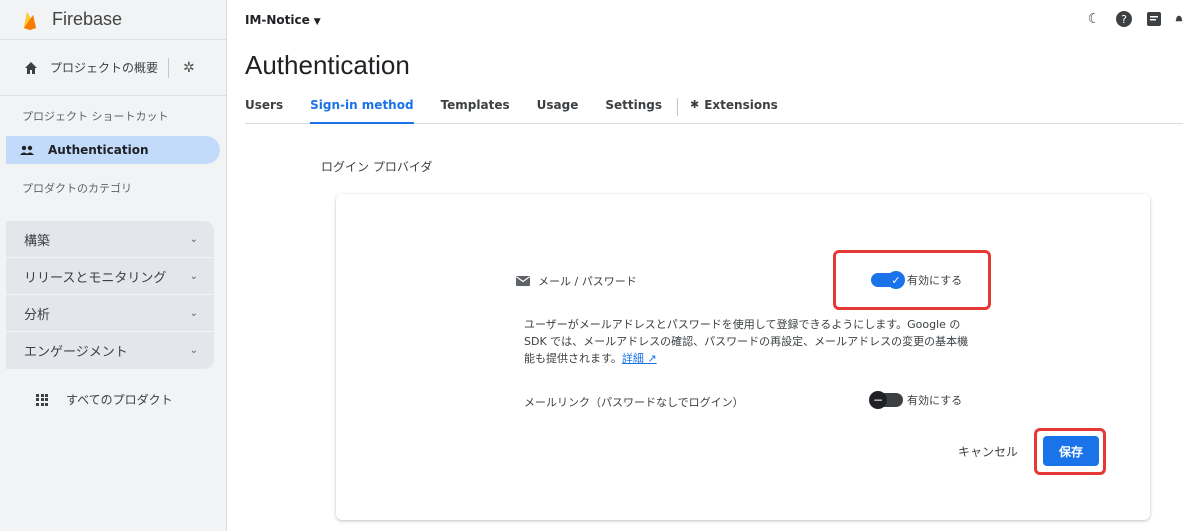 This screenshot has height=531, width=1183. Describe the element at coordinates (76, 352) in the screenshot. I see `category-label: エンゲージメント` at that location.